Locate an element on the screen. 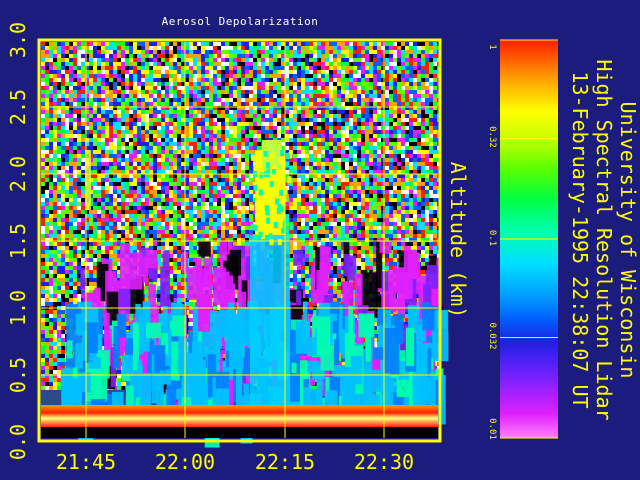  colorbar-tick-label: 0.32 is located at coordinates (492, 137).